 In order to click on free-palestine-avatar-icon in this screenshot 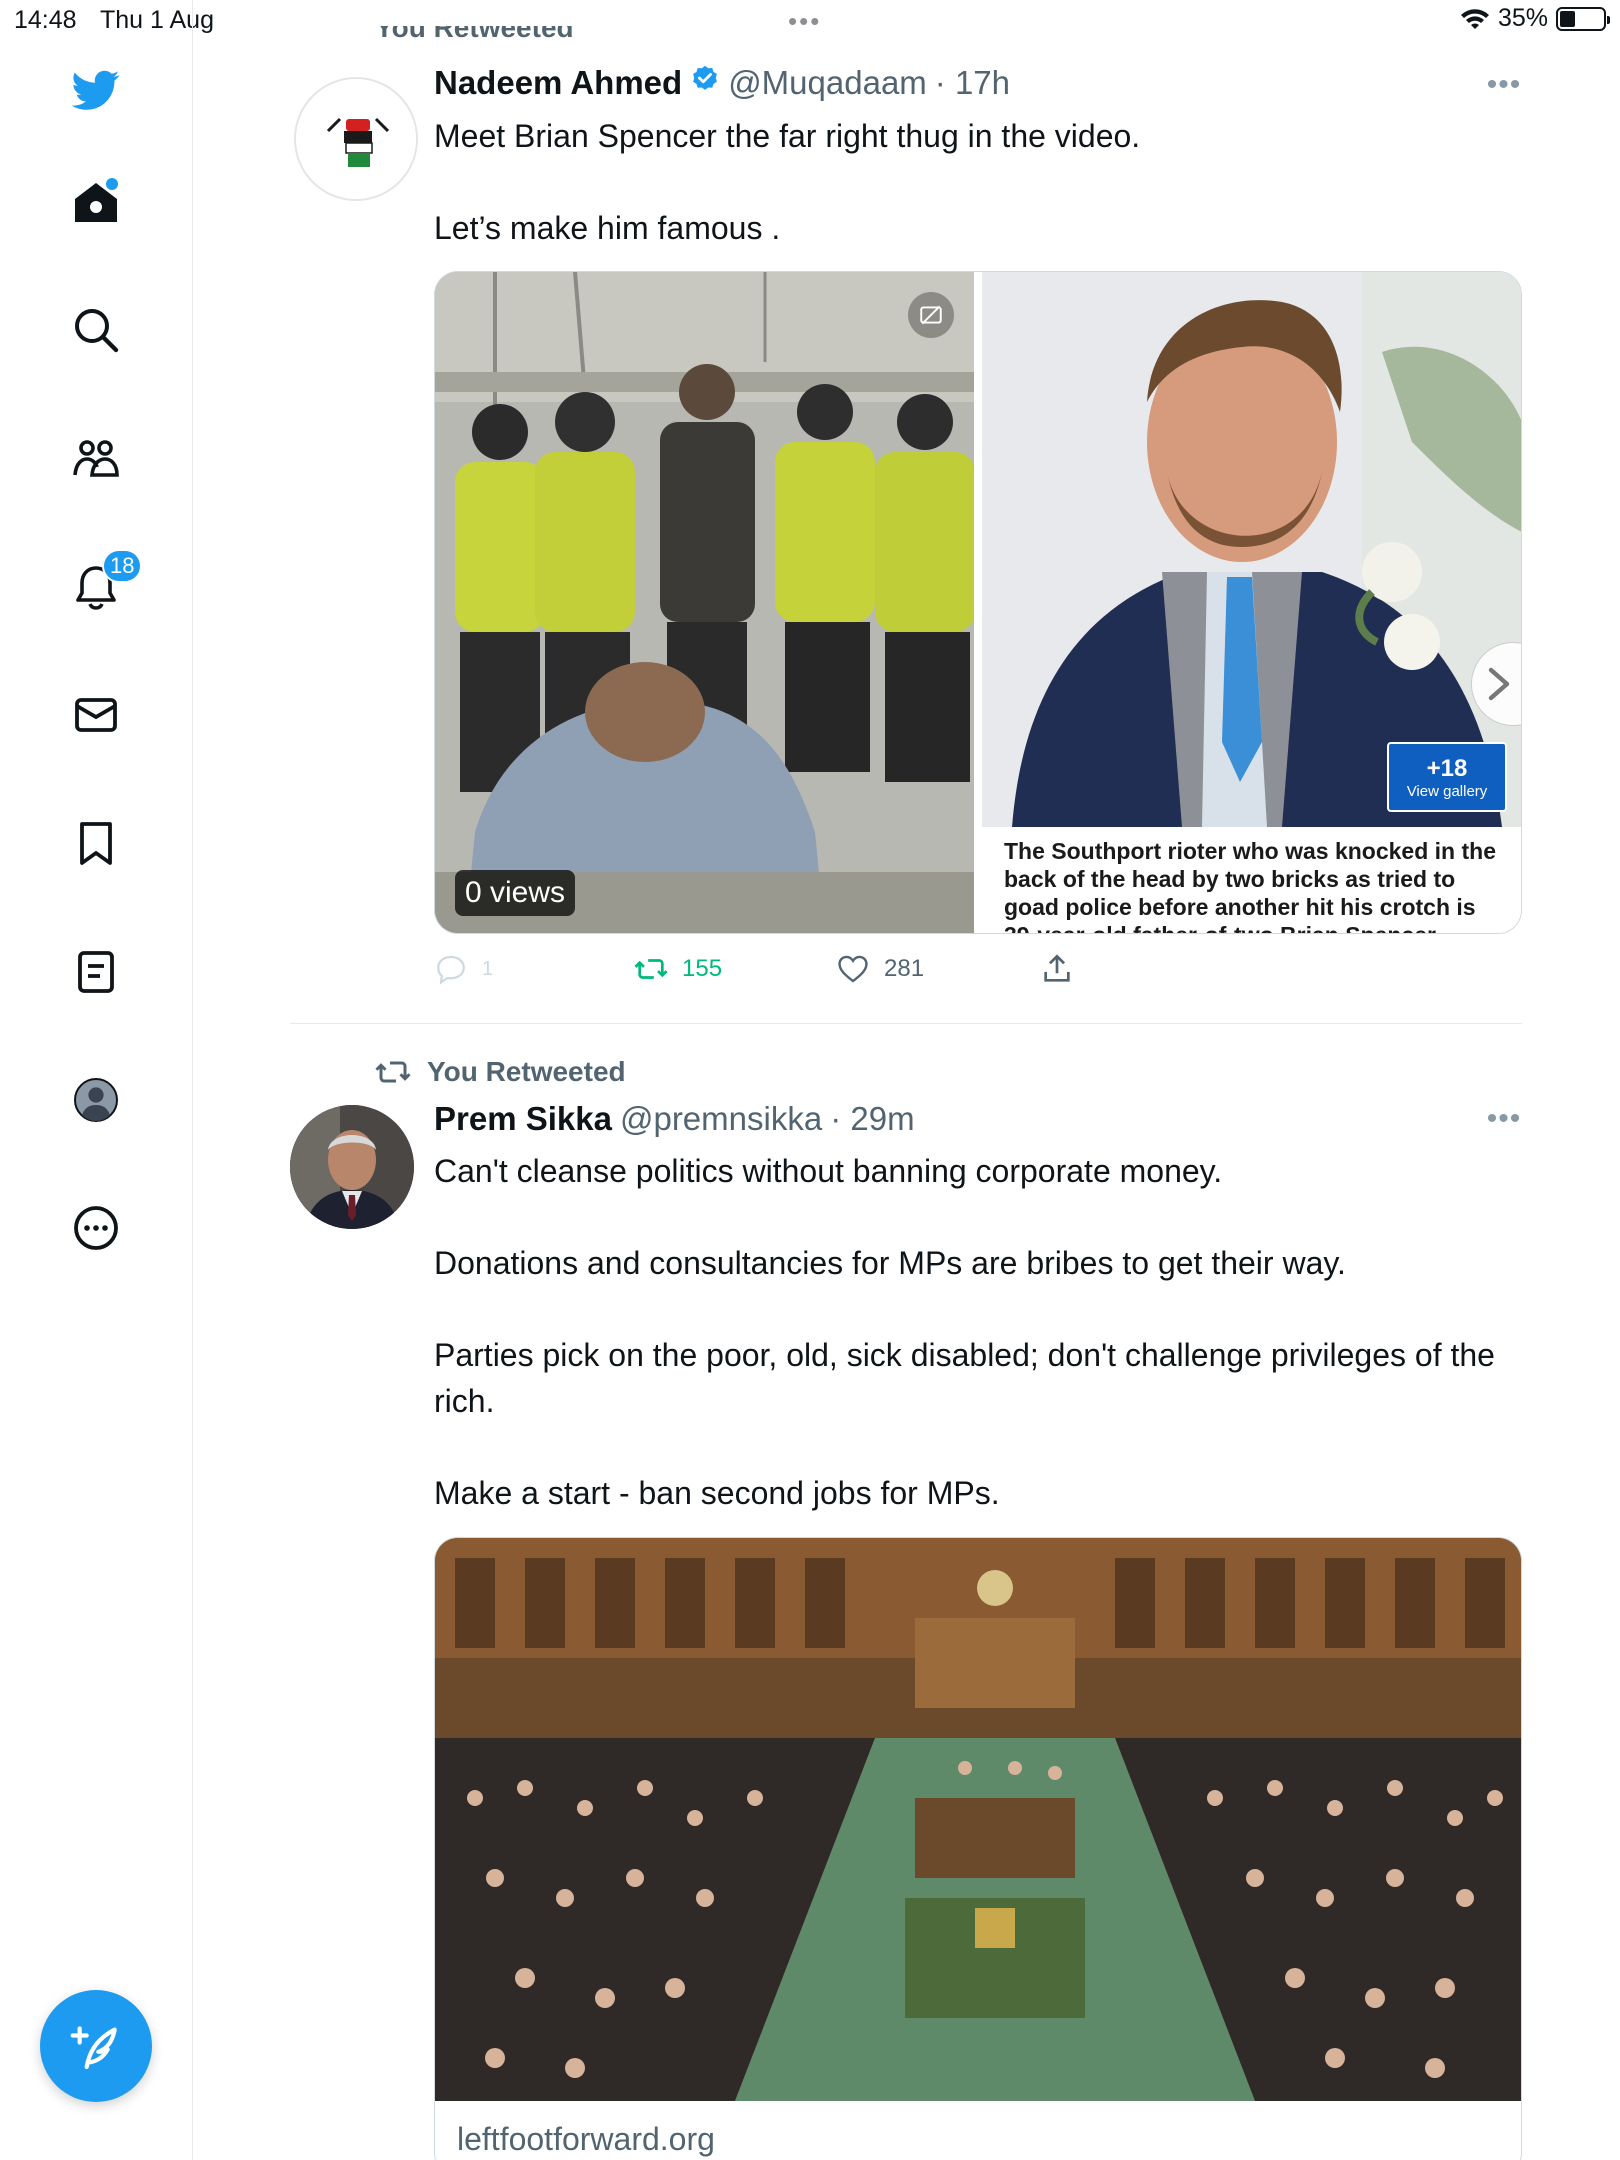, I will do `click(357, 140)`.